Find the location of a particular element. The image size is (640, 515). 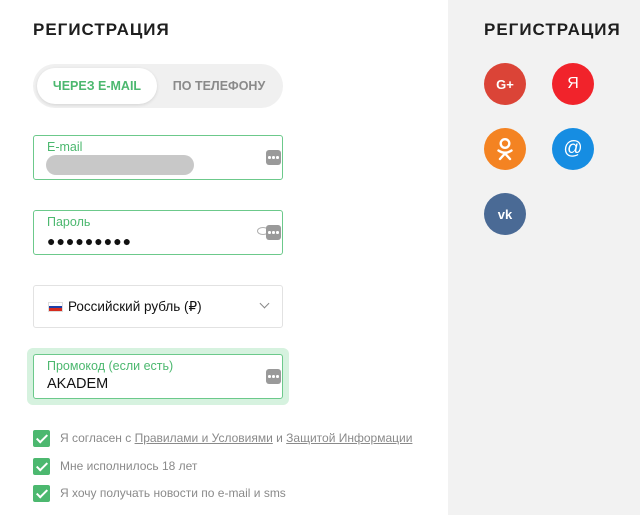

tab-phone: ПО ТЕЛЕФОНУ is located at coordinates (219, 86).